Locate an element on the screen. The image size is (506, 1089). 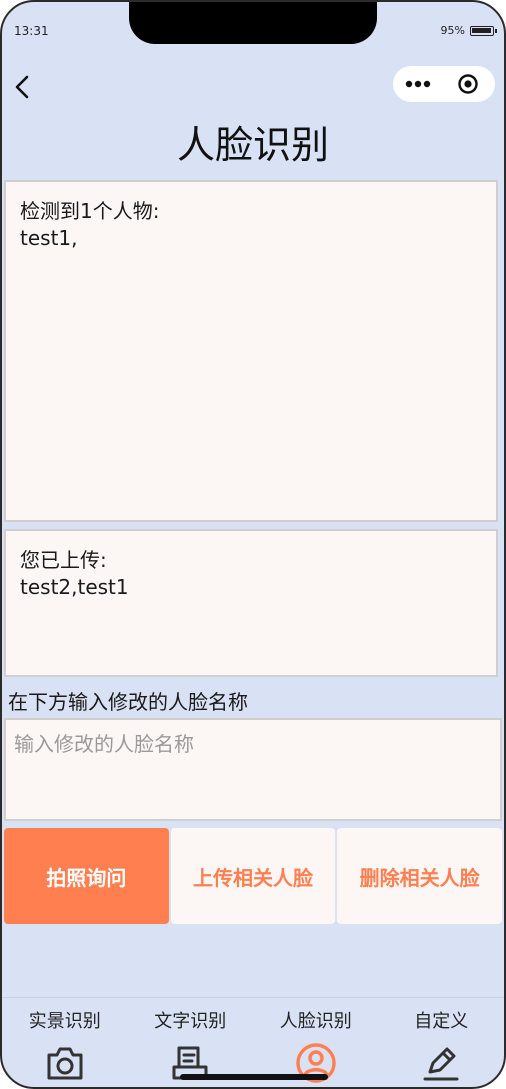
target-circle-icon is located at coordinates (468, 84).